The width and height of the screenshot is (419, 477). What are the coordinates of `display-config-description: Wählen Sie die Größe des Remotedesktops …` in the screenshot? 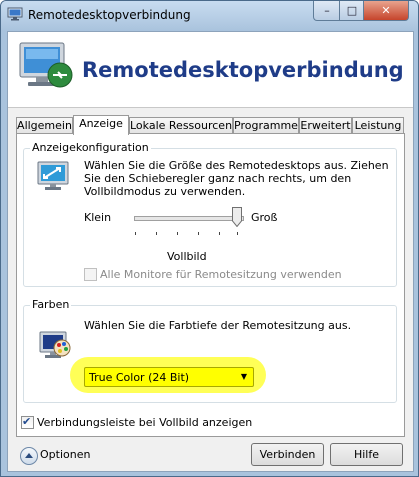 It's located at (236, 178).